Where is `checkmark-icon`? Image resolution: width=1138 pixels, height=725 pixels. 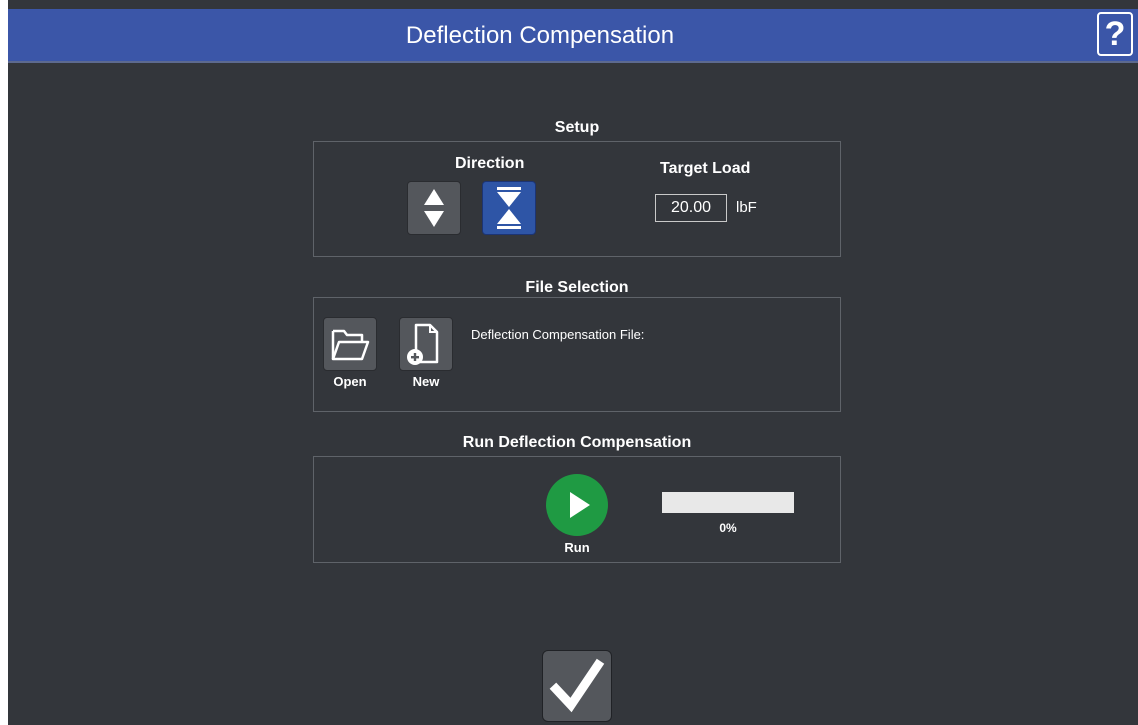
checkmark-icon is located at coordinates (577, 685).